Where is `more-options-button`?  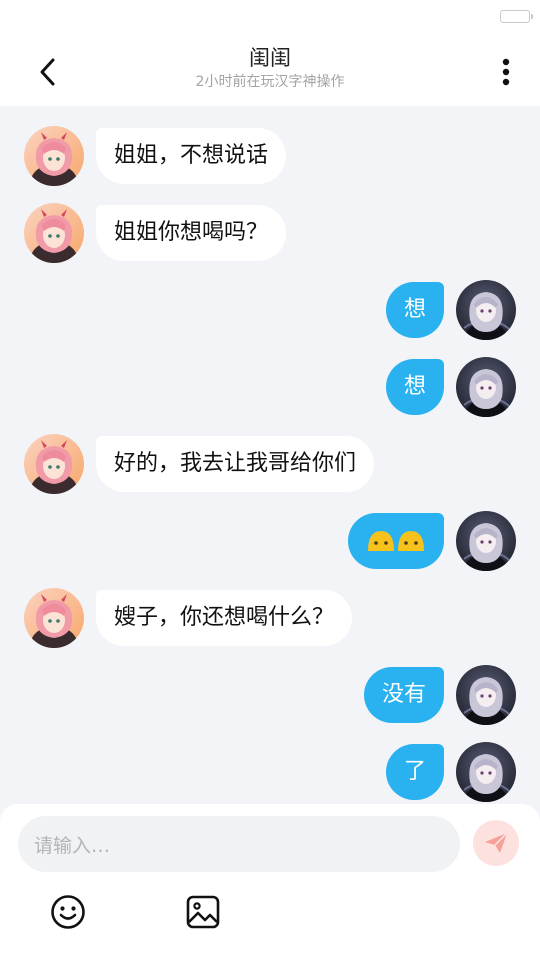 more-options-button is located at coordinates (506, 72).